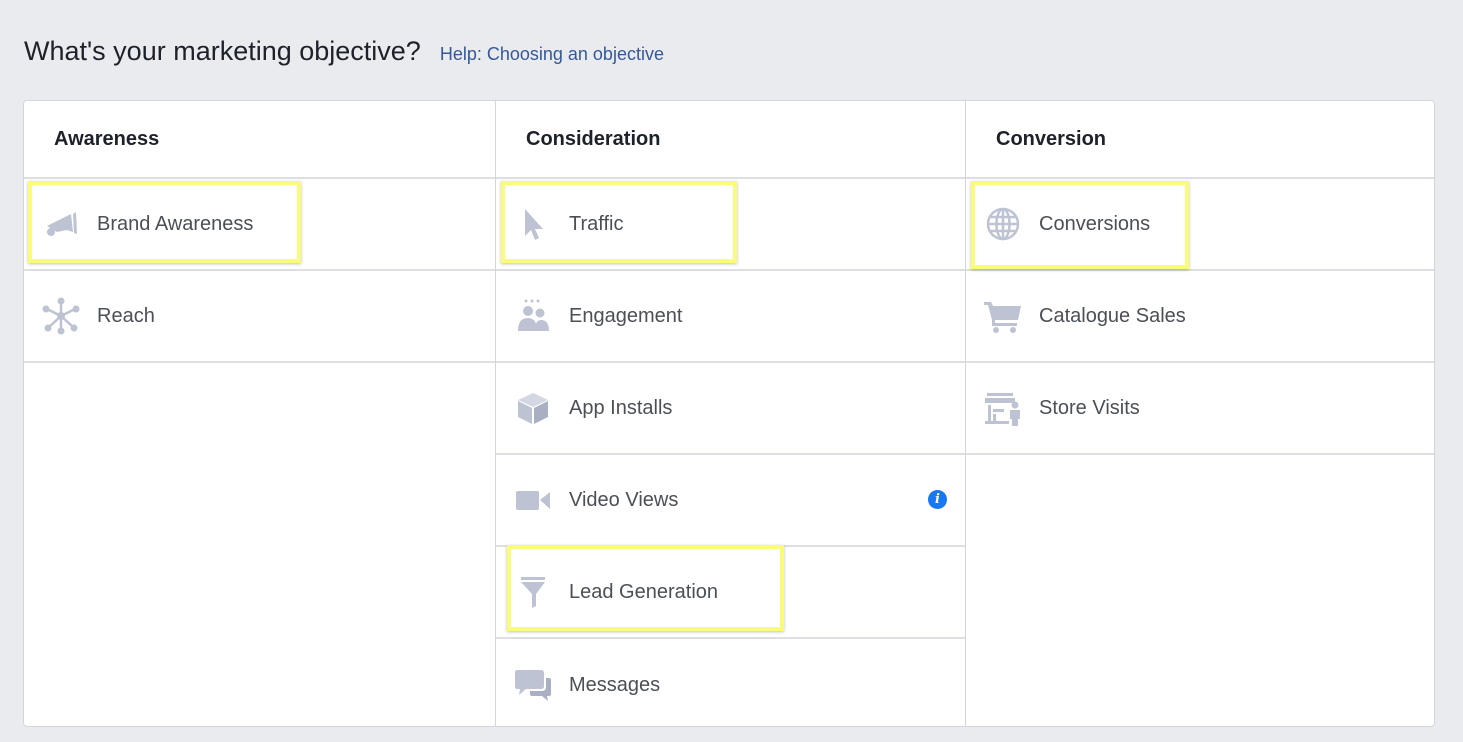 The width and height of the screenshot is (1463, 742). What do you see at coordinates (533, 592) in the screenshot?
I see `funnel-icon` at bounding box center [533, 592].